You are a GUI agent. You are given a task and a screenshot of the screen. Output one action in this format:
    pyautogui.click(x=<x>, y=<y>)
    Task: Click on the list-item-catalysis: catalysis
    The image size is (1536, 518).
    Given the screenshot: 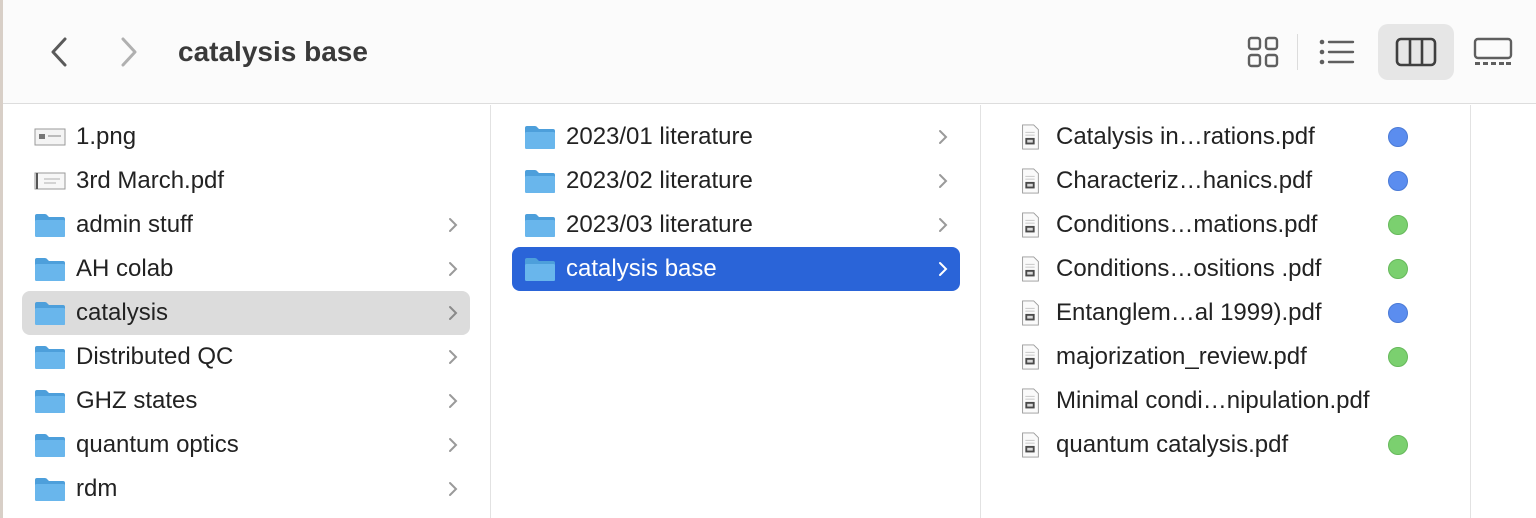 What is the action you would take?
    pyautogui.click(x=246, y=313)
    